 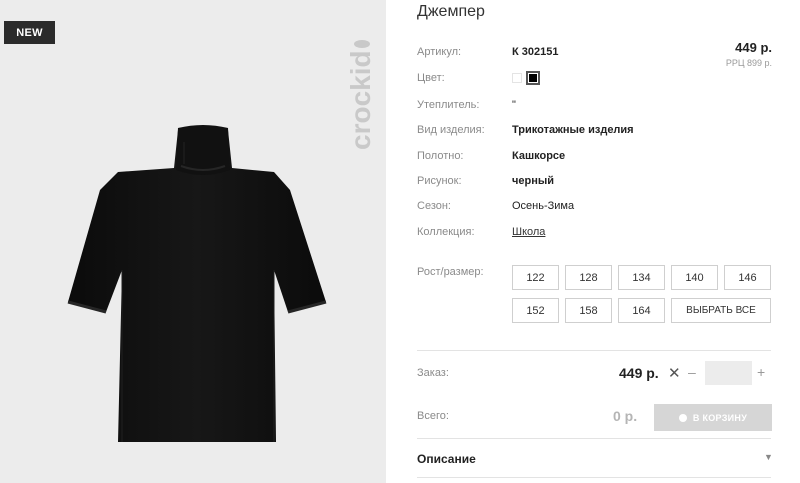 I want to click on pattern-label: Рисунок:, so click(x=439, y=181).